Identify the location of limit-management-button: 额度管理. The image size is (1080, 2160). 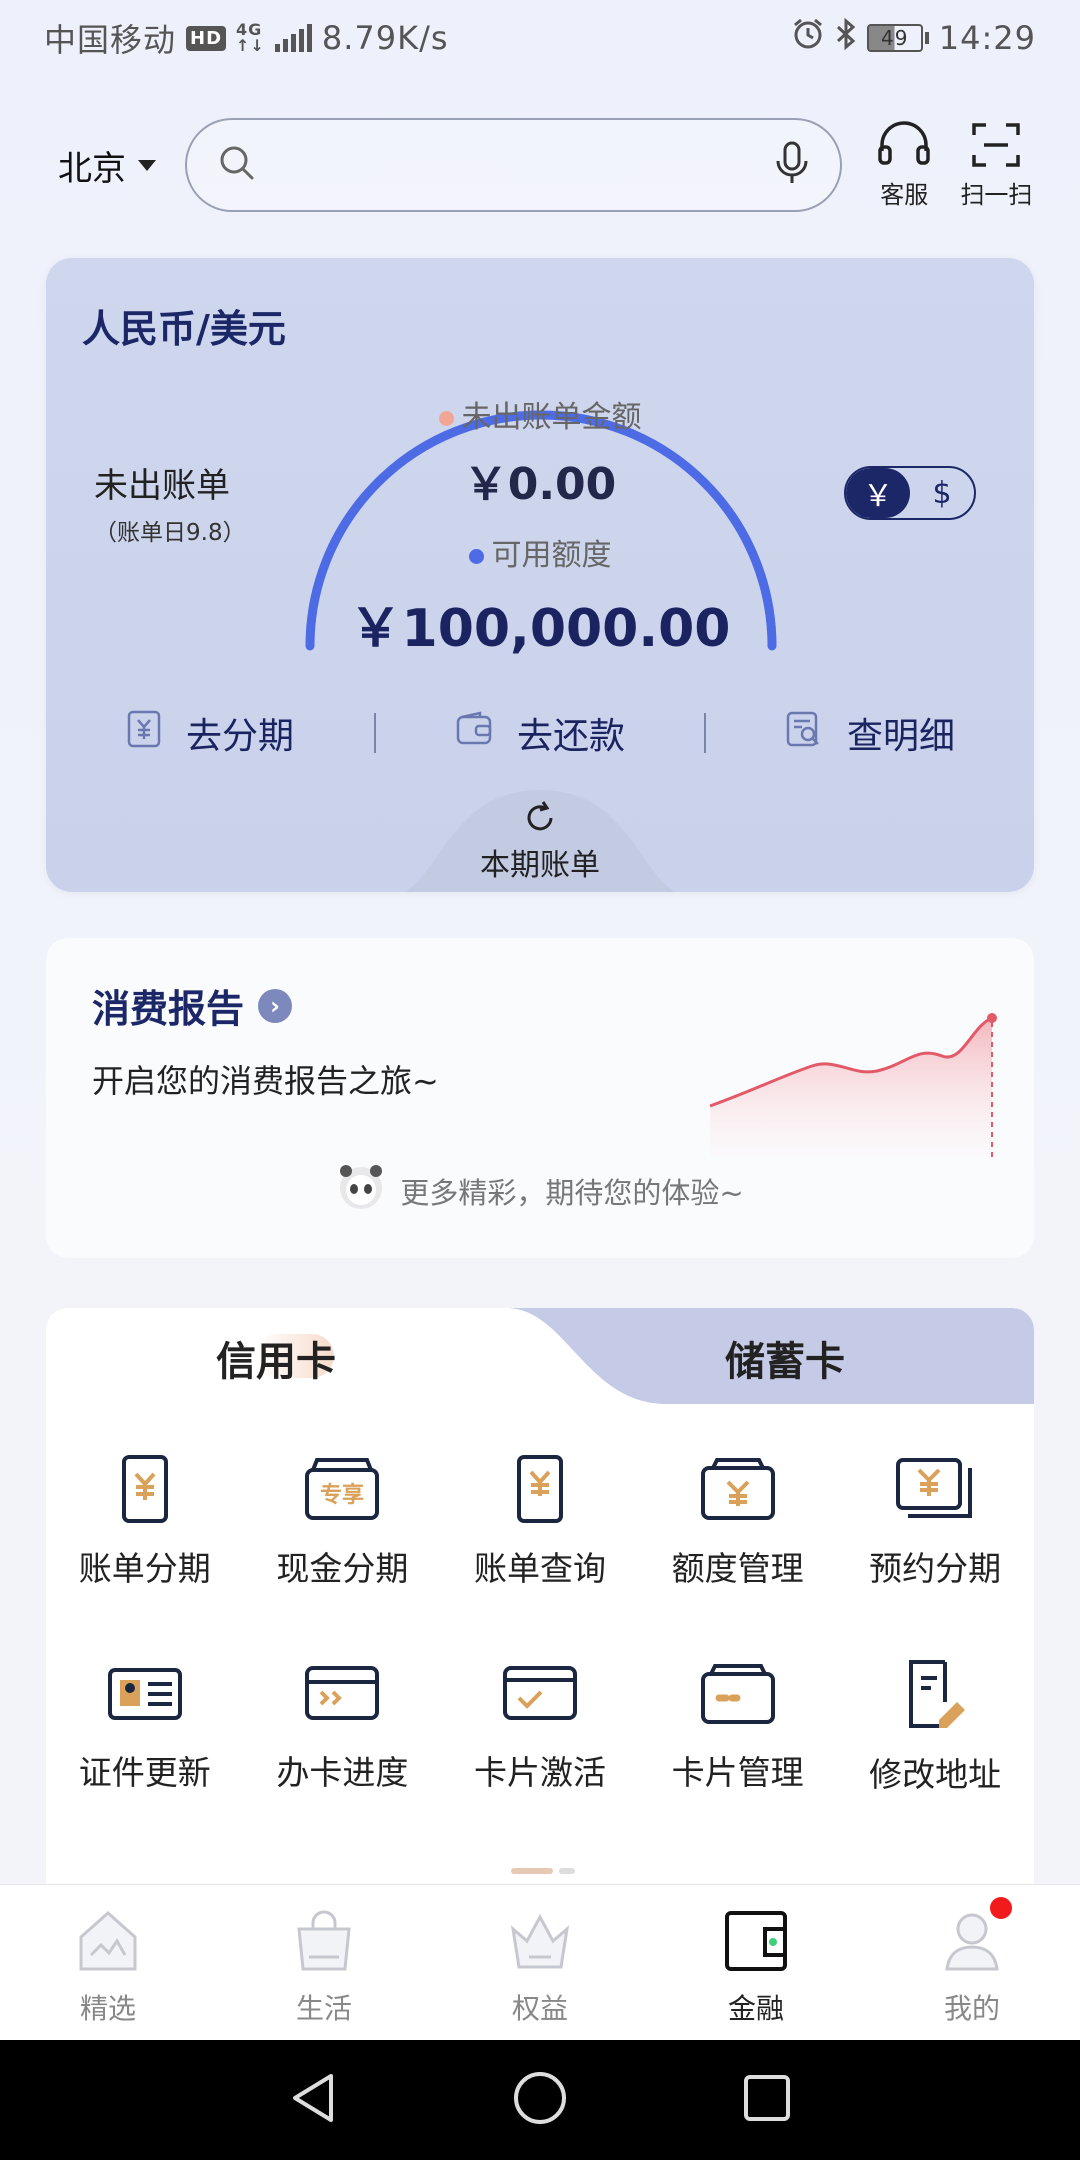
(738, 1556).